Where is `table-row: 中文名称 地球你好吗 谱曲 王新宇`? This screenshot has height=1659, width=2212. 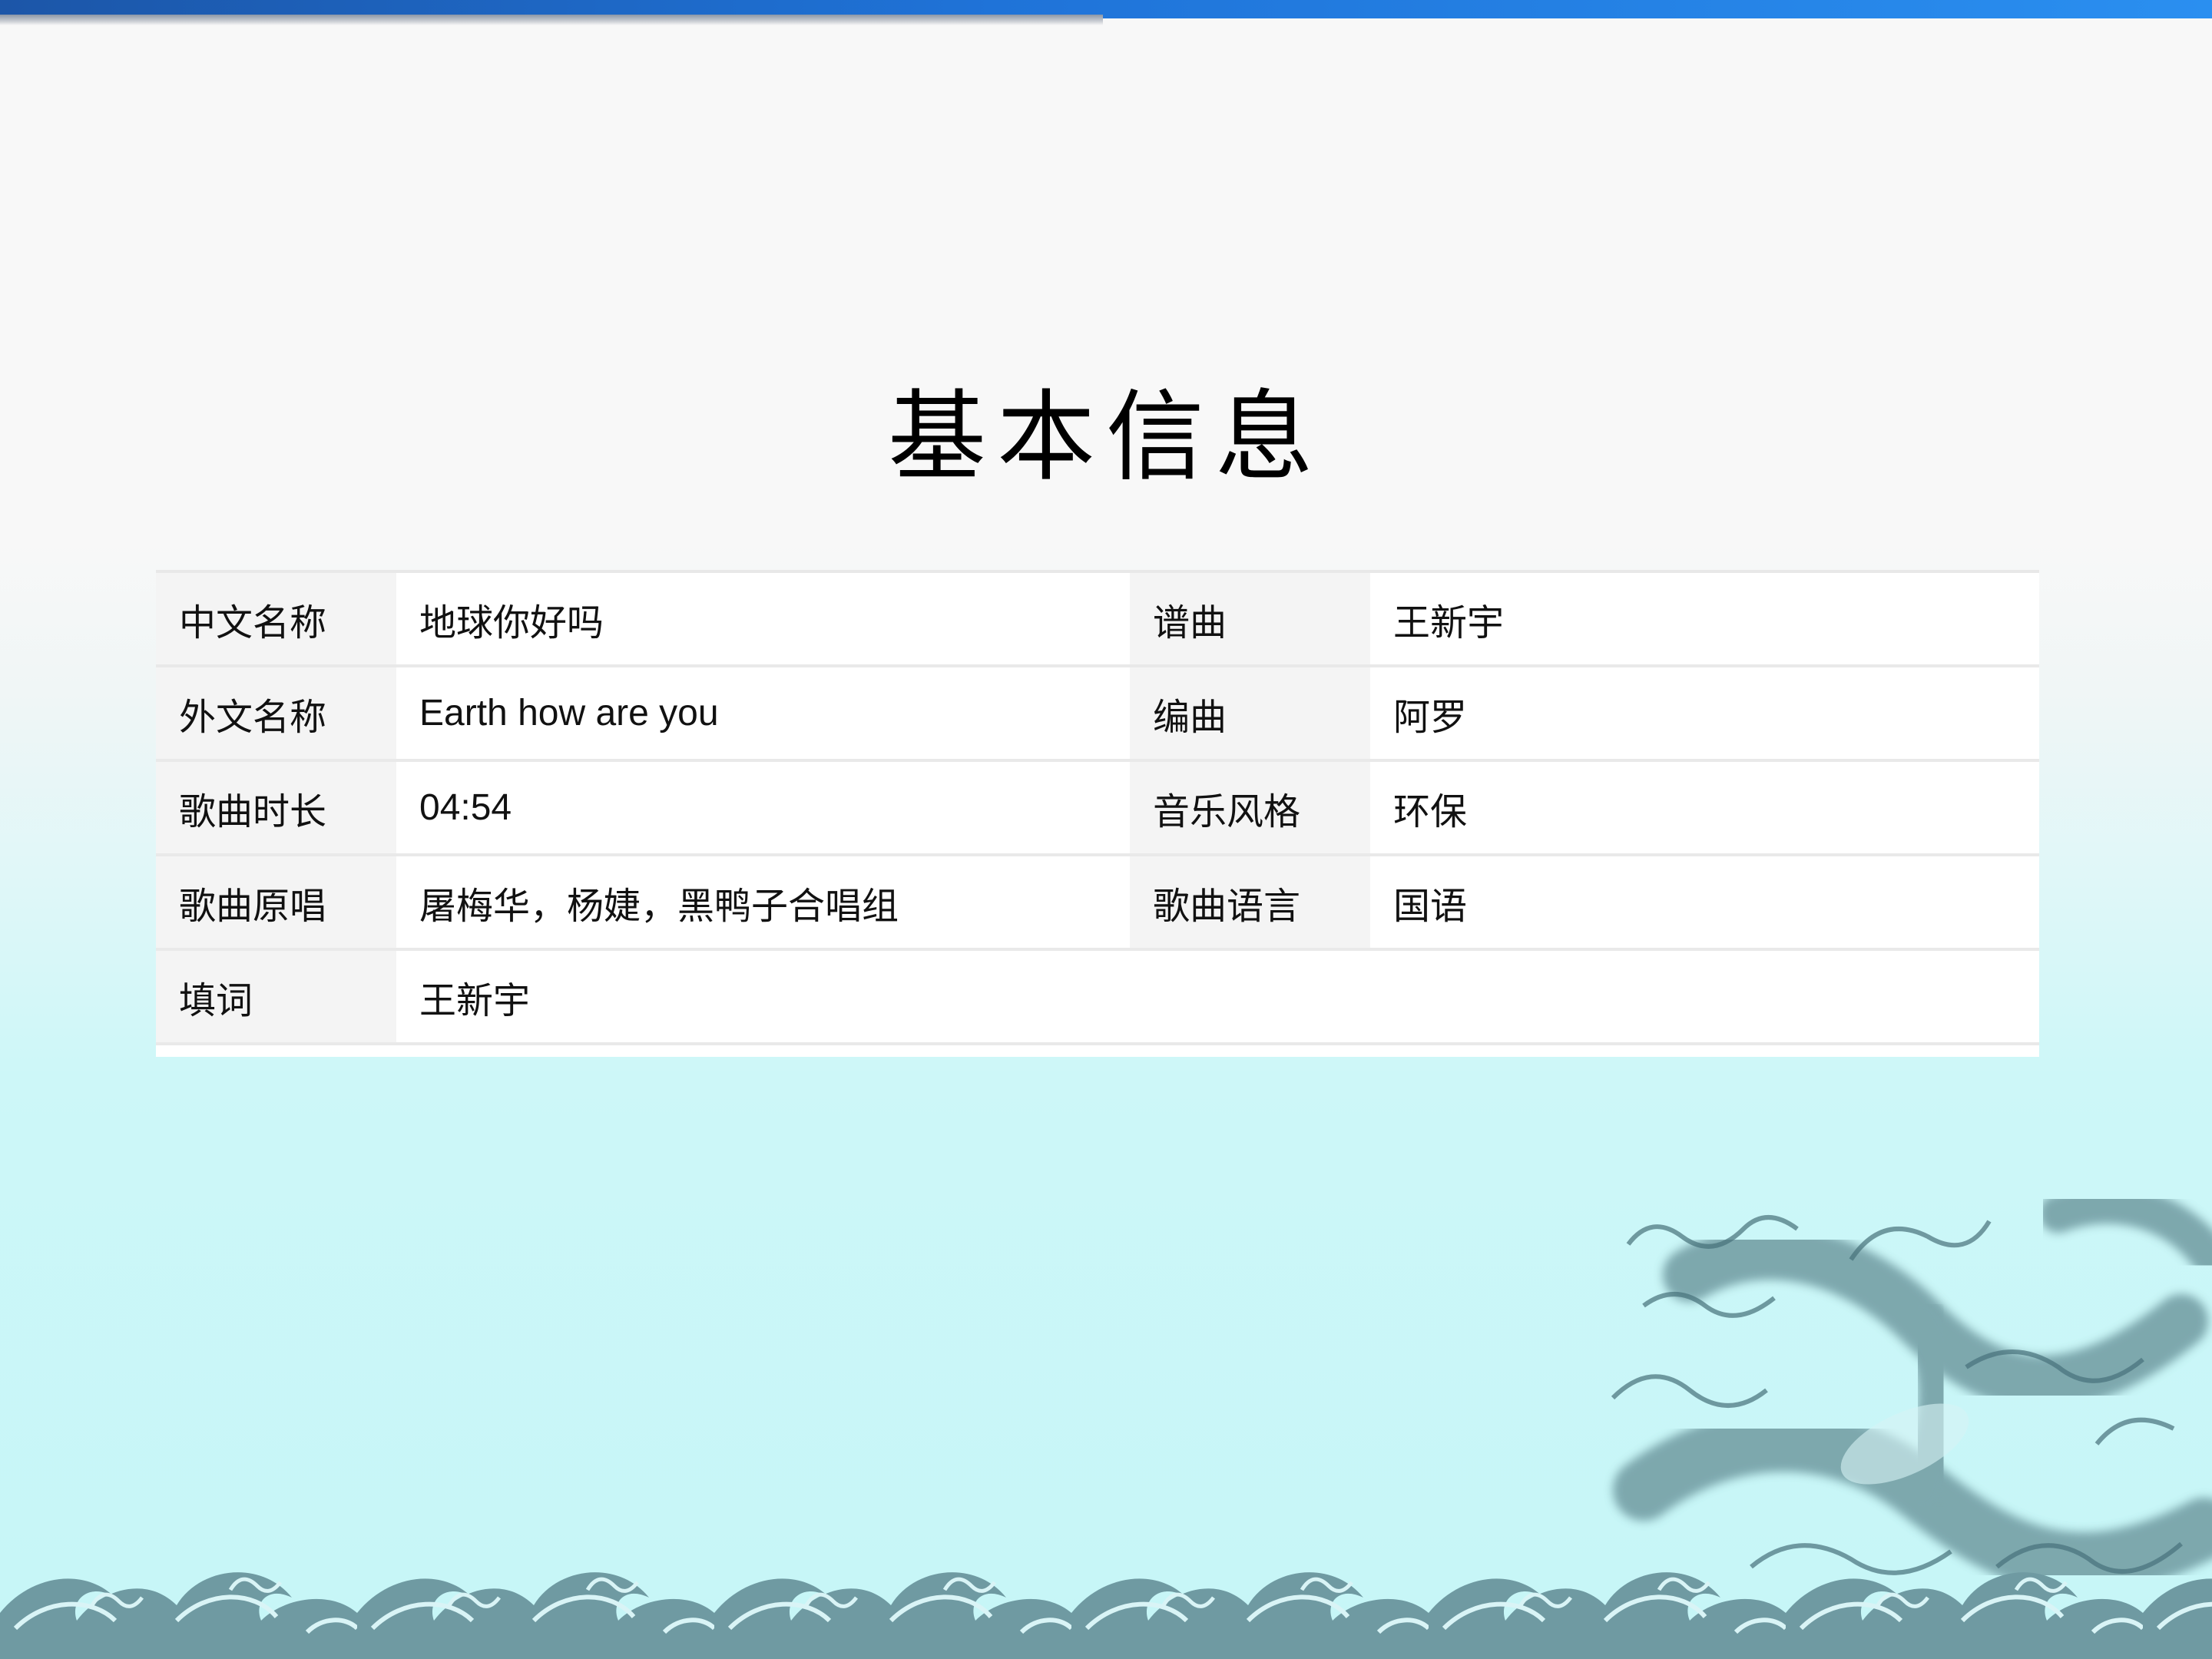 table-row: 中文名称 地球你好吗 谱曲 王新宇 is located at coordinates (1098, 620).